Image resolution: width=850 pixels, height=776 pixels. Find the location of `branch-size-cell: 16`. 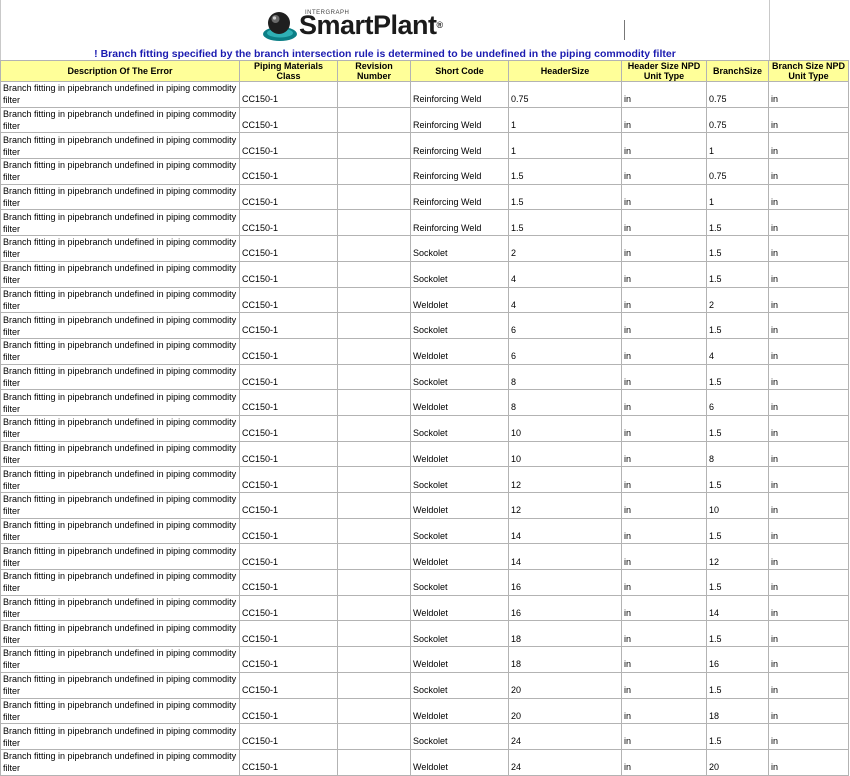

branch-size-cell: 16 is located at coordinates (737, 659).